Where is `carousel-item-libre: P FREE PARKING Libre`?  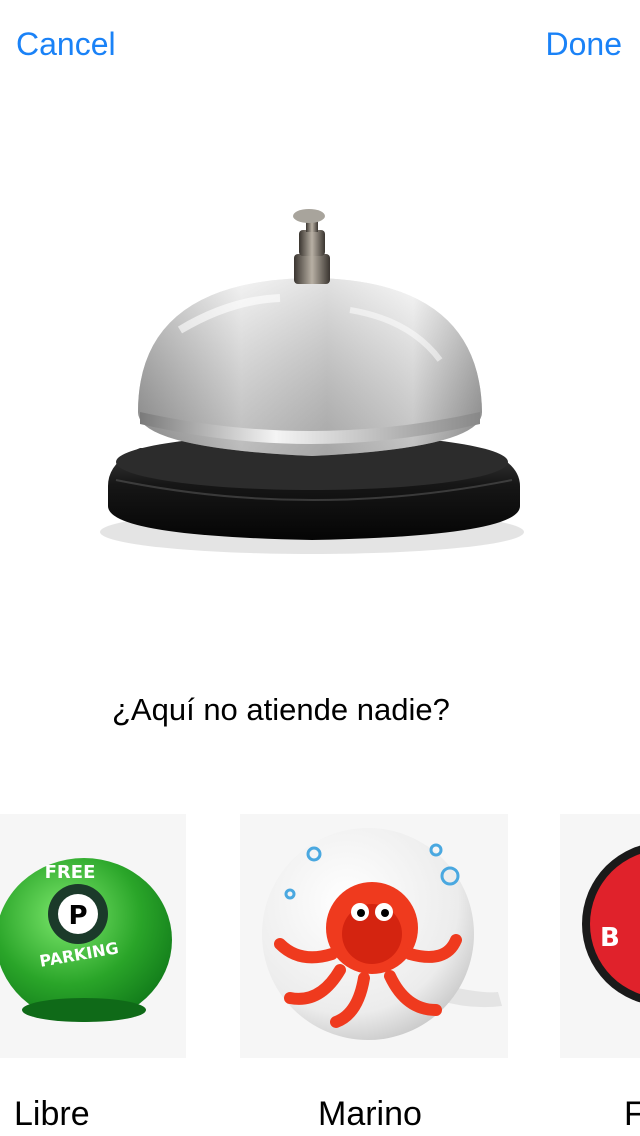
carousel-item-libre: P FREE PARKING Libre is located at coordinates (94, 974).